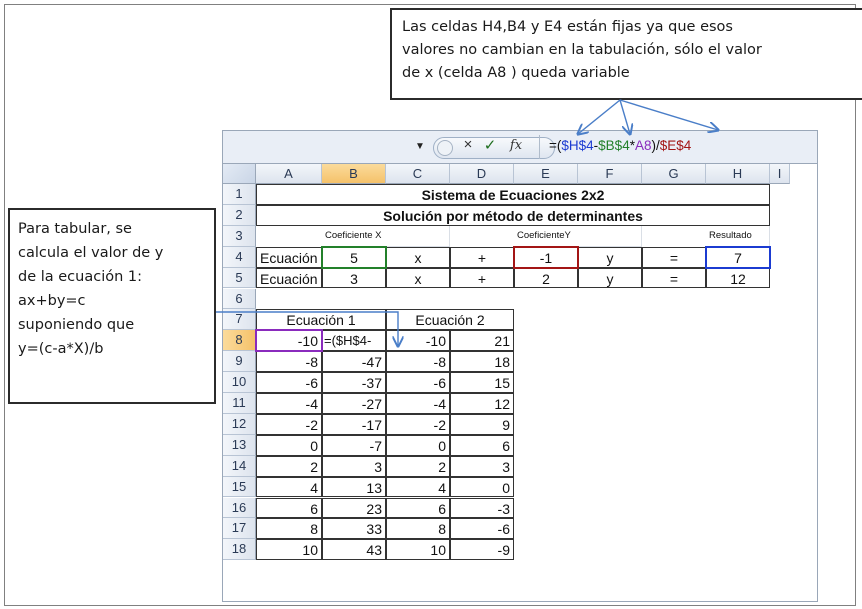 The width and height of the screenshot is (862, 609). Describe the element at coordinates (738, 278) in the screenshot. I see `eq2-c-cell: 12` at that location.